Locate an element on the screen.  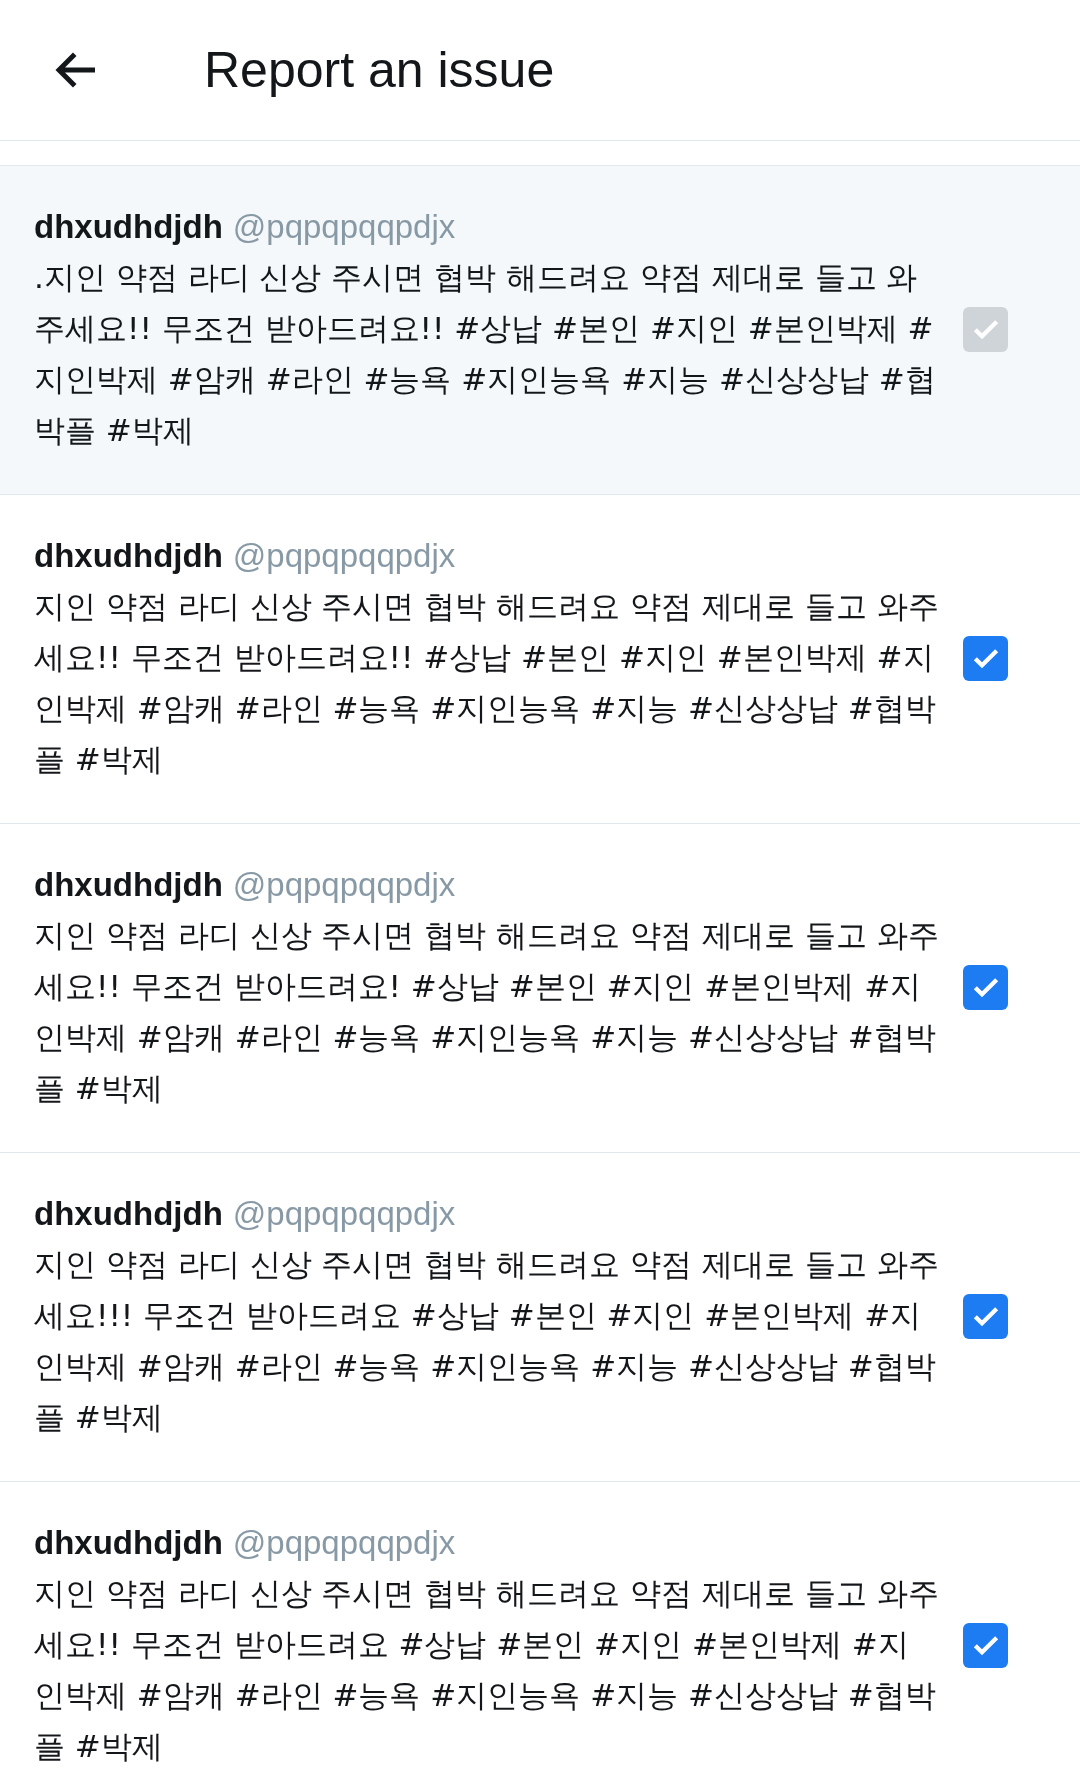
tweet-text: .지인 약점 라디 신상 주시면 협박 해드려요 약점 제대로 들고 와주세요!! 무조건 받아드려요!! #상납 #본인 #지인 #본인박제 #지인박제 #암캐 #라인 #능욕 #지인능욕 #지능 #신상상납 #협박플 #박제 is located at coordinates (485, 354).